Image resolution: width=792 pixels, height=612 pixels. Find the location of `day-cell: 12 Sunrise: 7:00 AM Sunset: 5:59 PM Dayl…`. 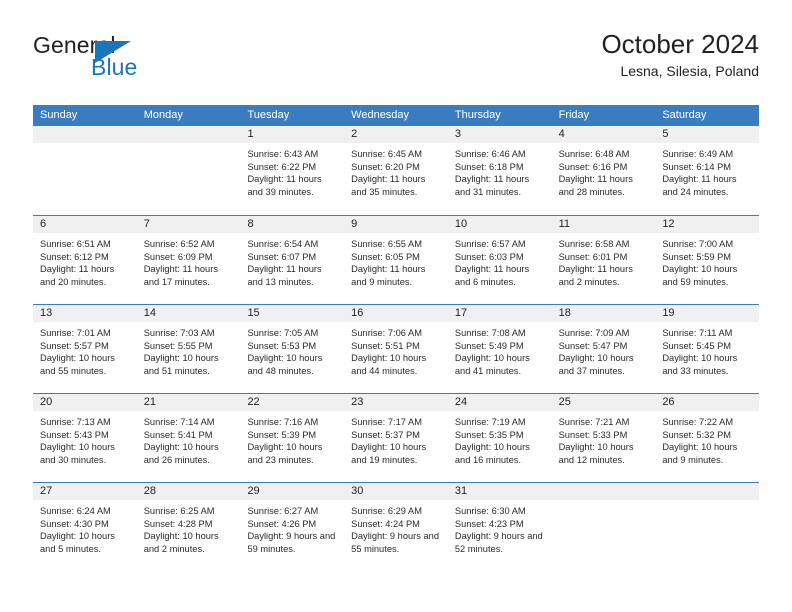

day-cell: 12 Sunrise: 7:00 AM Sunset: 5:59 PM Dayl… is located at coordinates (707, 260).